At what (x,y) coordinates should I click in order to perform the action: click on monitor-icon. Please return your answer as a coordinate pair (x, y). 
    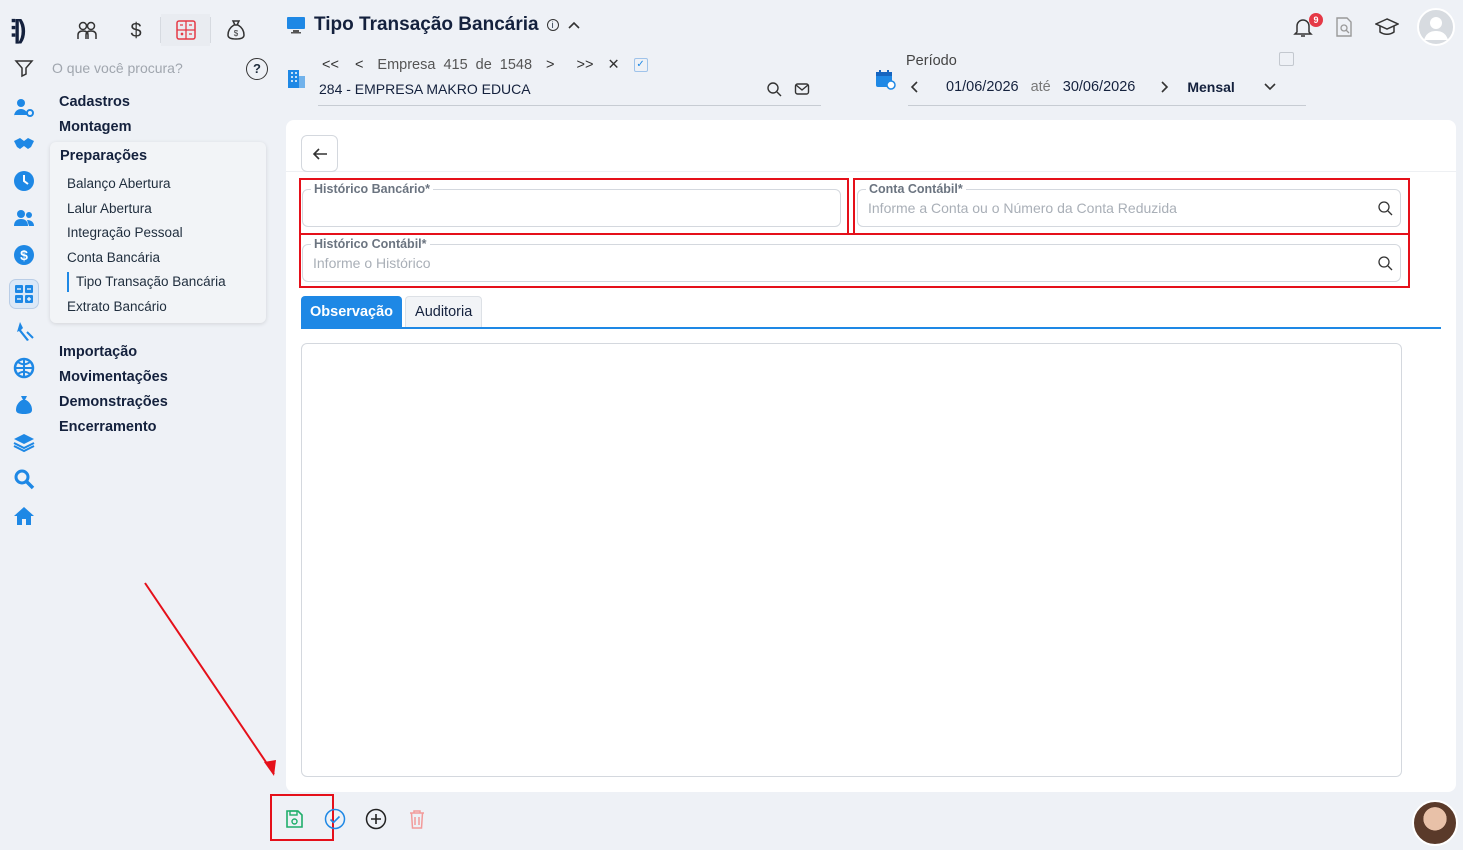
    Looking at the image, I should click on (296, 25).